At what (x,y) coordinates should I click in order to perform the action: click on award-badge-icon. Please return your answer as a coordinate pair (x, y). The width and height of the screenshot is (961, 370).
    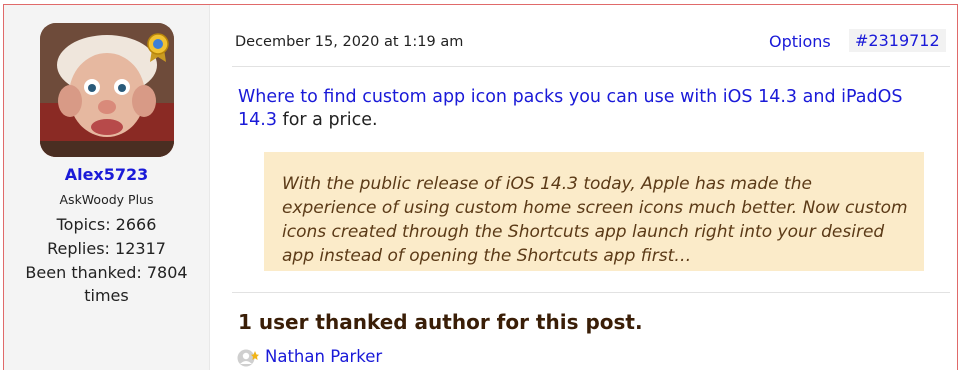
    Looking at the image, I should click on (158, 47).